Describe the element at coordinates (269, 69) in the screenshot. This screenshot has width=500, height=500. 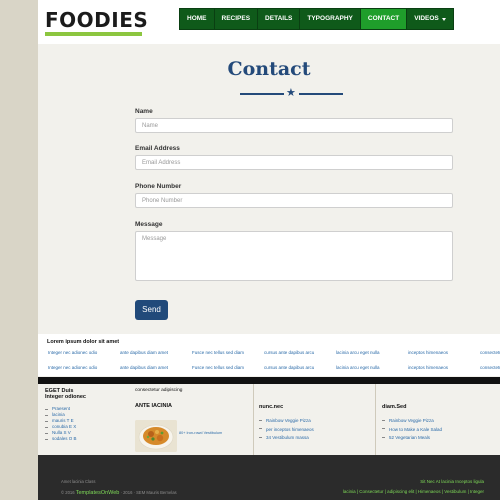
I see `page-title: Contact` at that location.